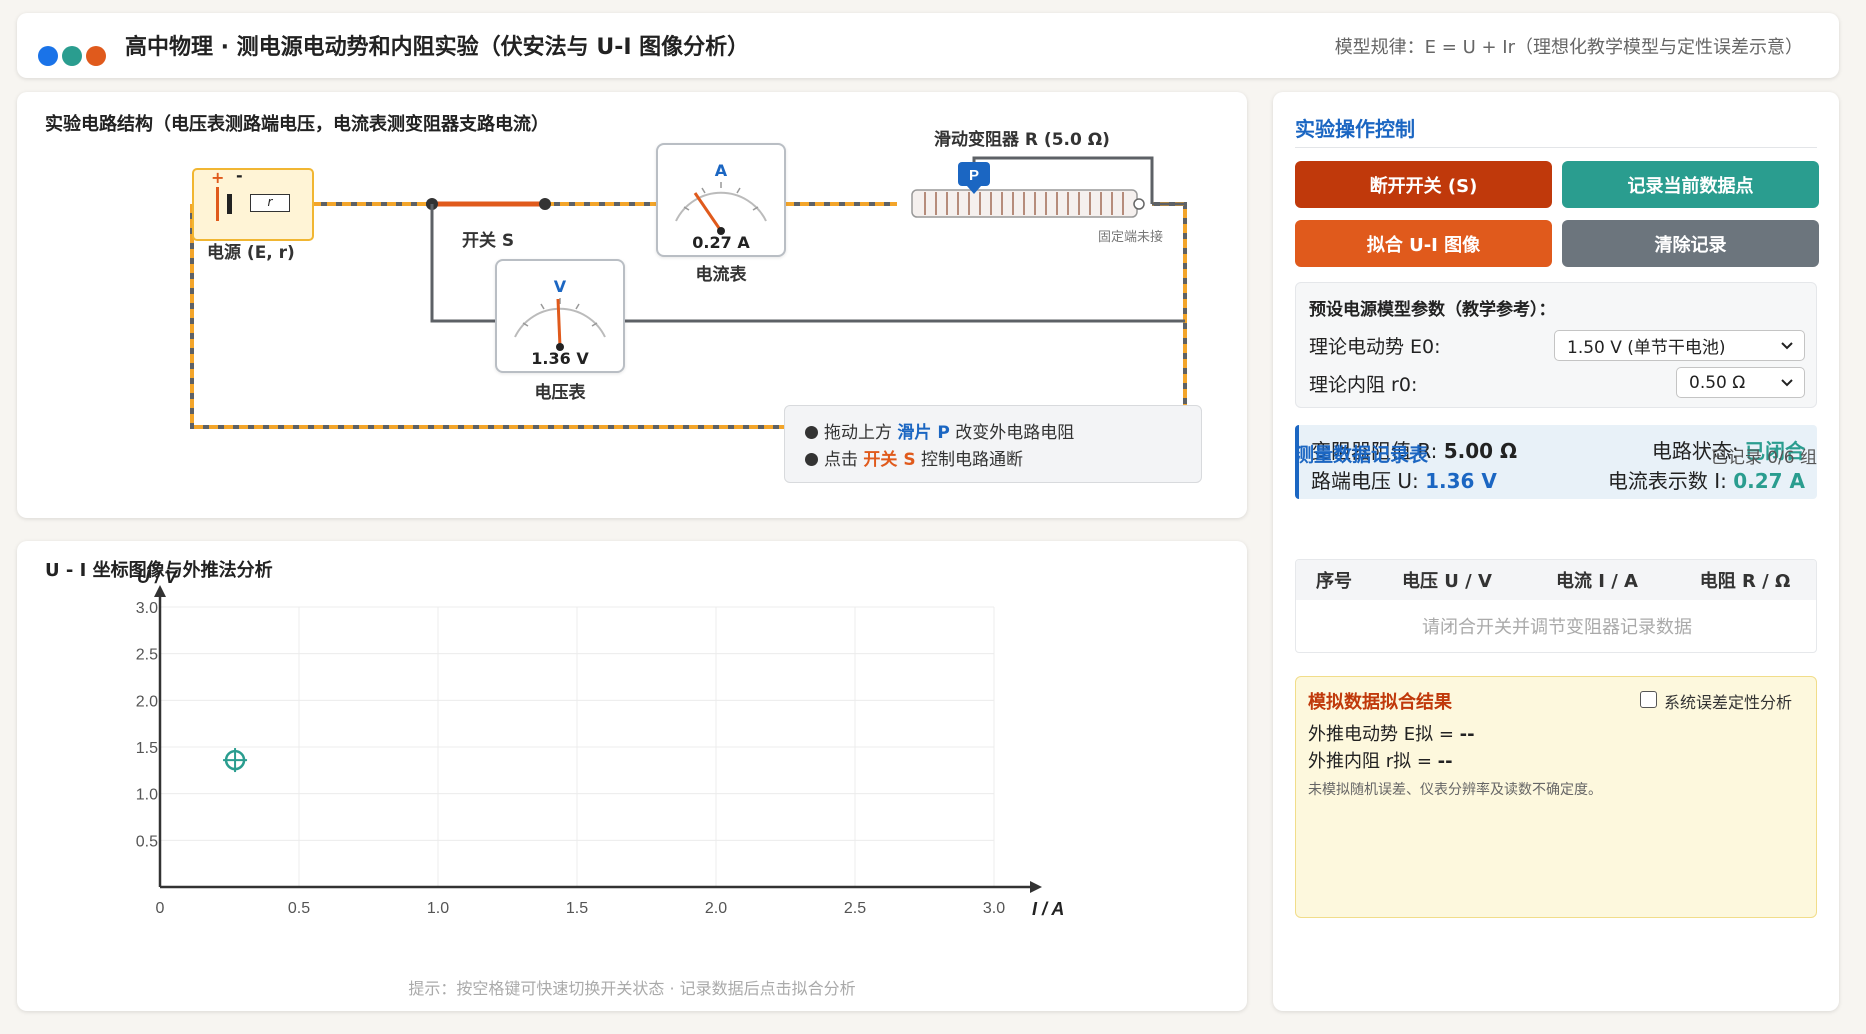 The height and width of the screenshot is (1034, 1866). I want to click on x-tick-label: 0.5, so click(299, 908).